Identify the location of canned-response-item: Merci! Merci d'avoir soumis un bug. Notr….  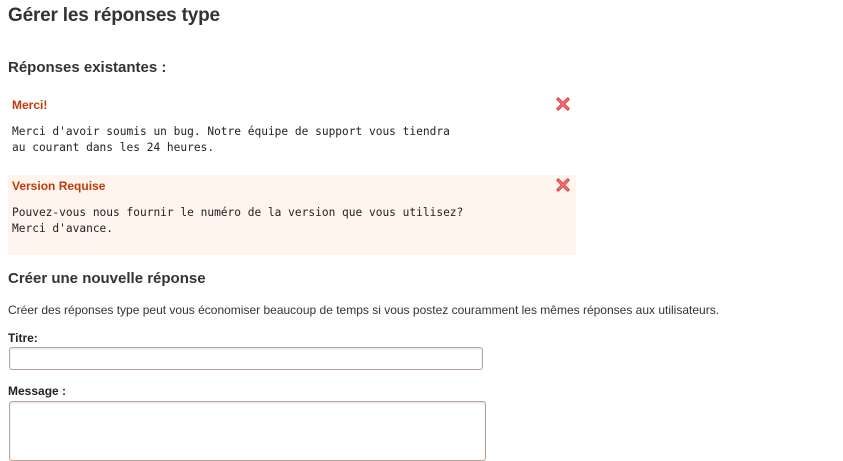
(292, 134).